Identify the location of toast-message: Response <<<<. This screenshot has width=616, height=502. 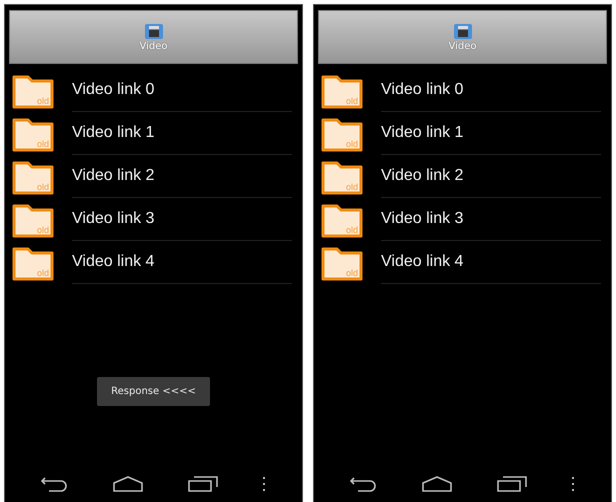
(153, 391).